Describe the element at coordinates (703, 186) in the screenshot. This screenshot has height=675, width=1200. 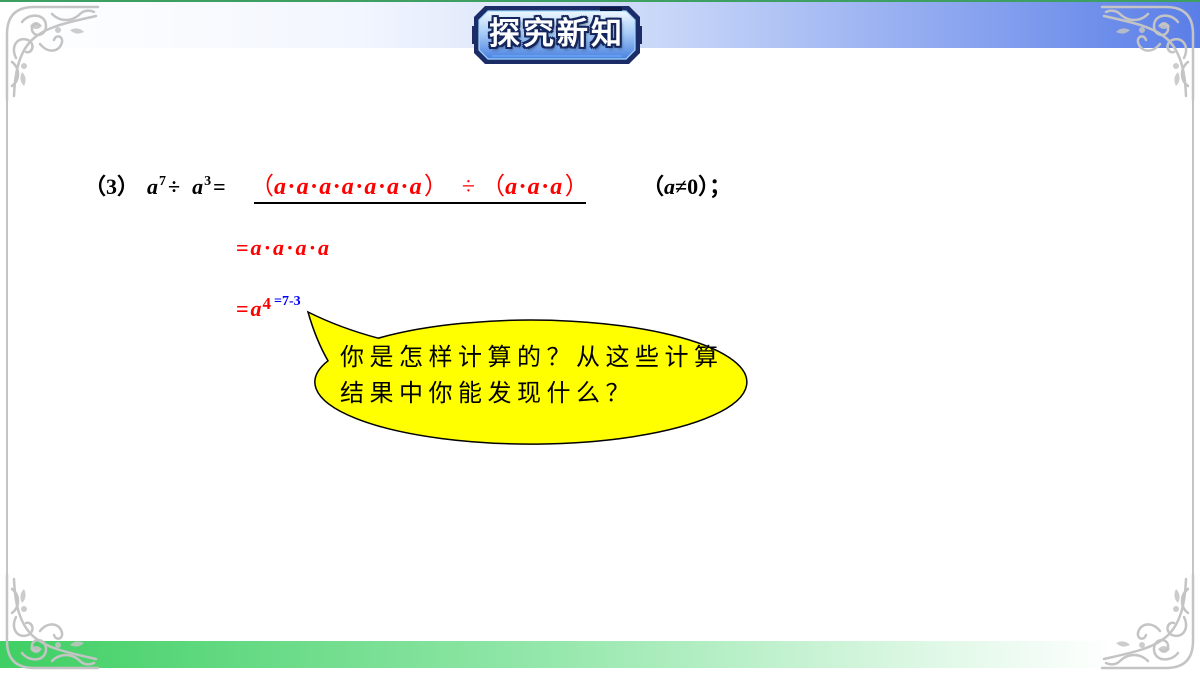
I see `condition-rest: ≠0）；` at that location.